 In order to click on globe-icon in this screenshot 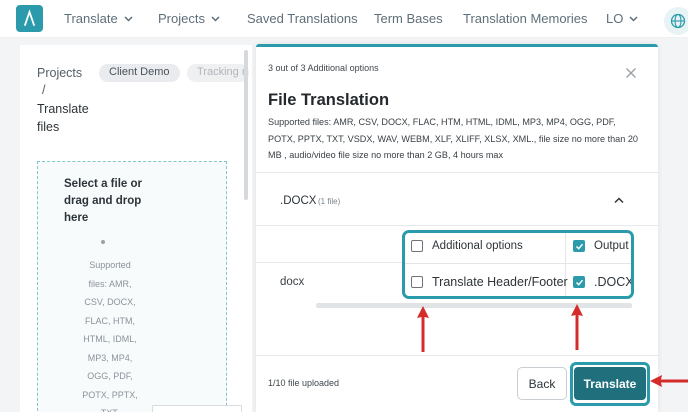, I will do `click(676, 21)`.